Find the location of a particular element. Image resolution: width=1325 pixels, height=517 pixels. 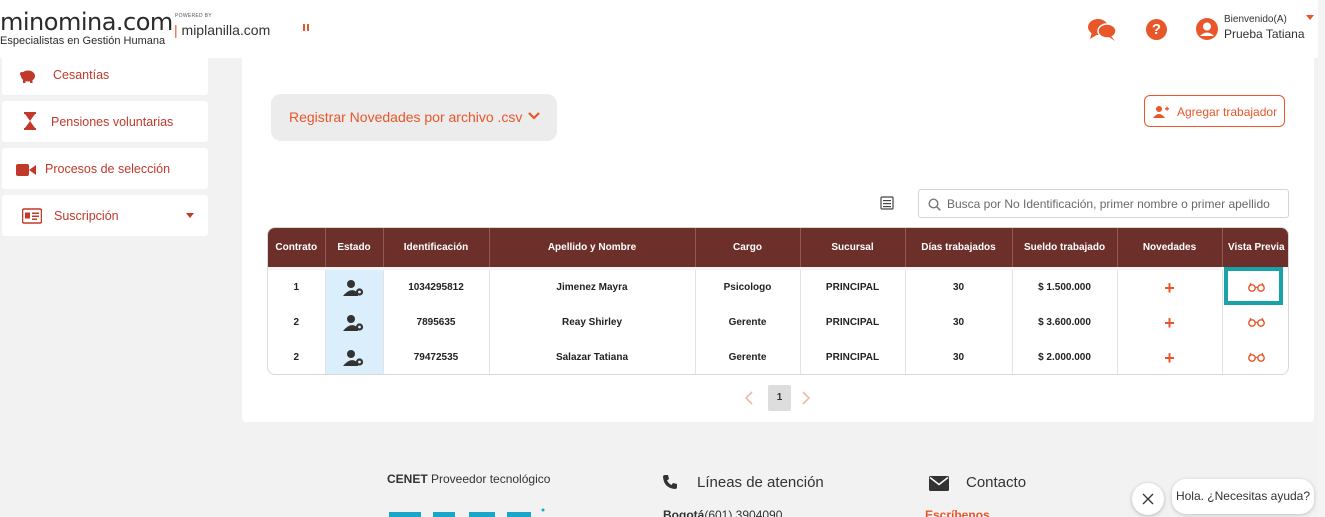

video-camera-icon is located at coordinates (26, 170).